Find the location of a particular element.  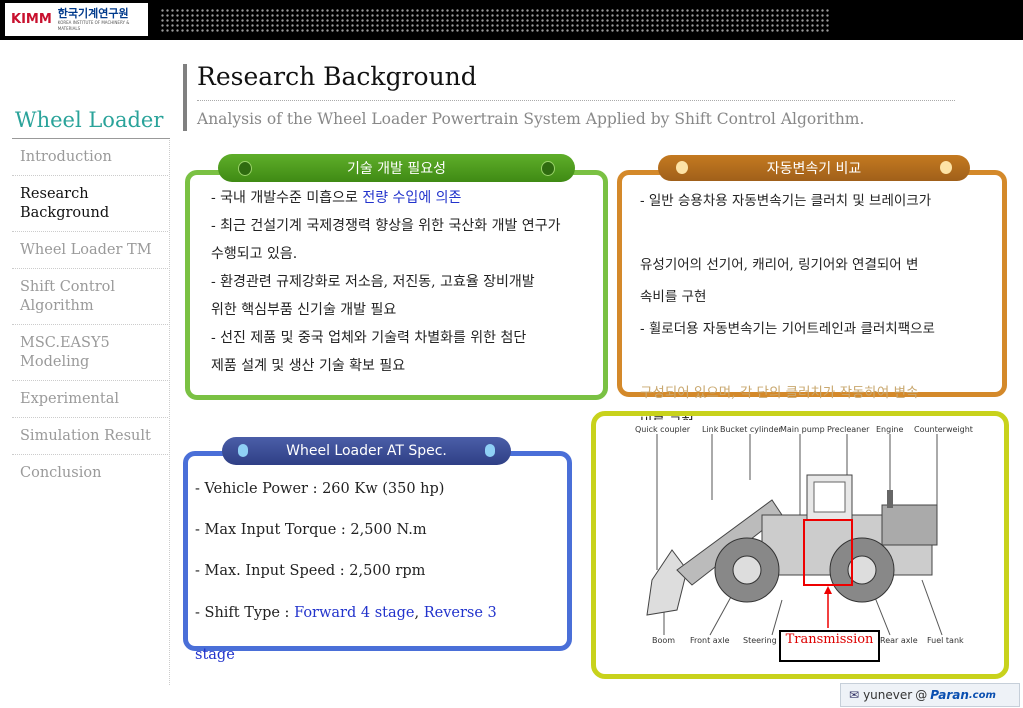

footer-brand: Paran is located at coordinates (949, 695).